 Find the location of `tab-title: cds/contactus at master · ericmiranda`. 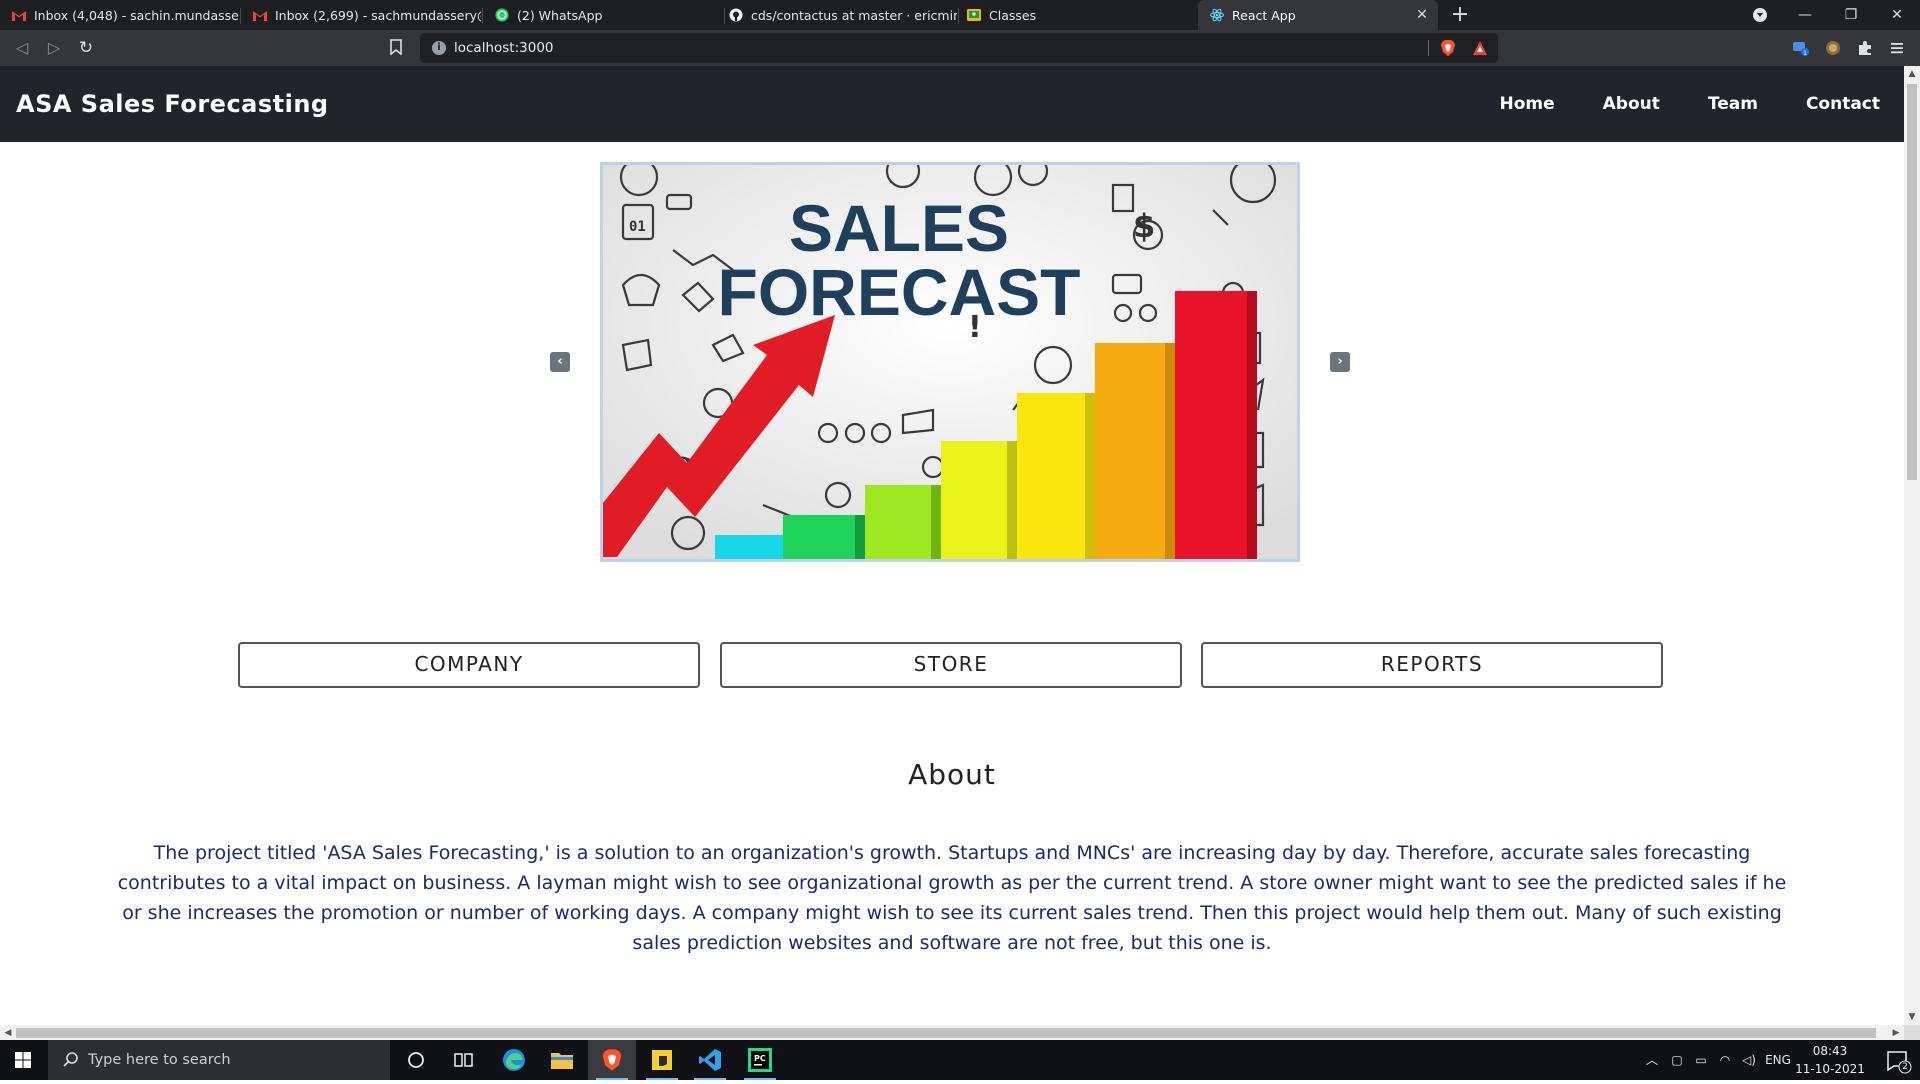

tab-title: cds/contactus at master · ericmiranda is located at coordinates (854, 15).